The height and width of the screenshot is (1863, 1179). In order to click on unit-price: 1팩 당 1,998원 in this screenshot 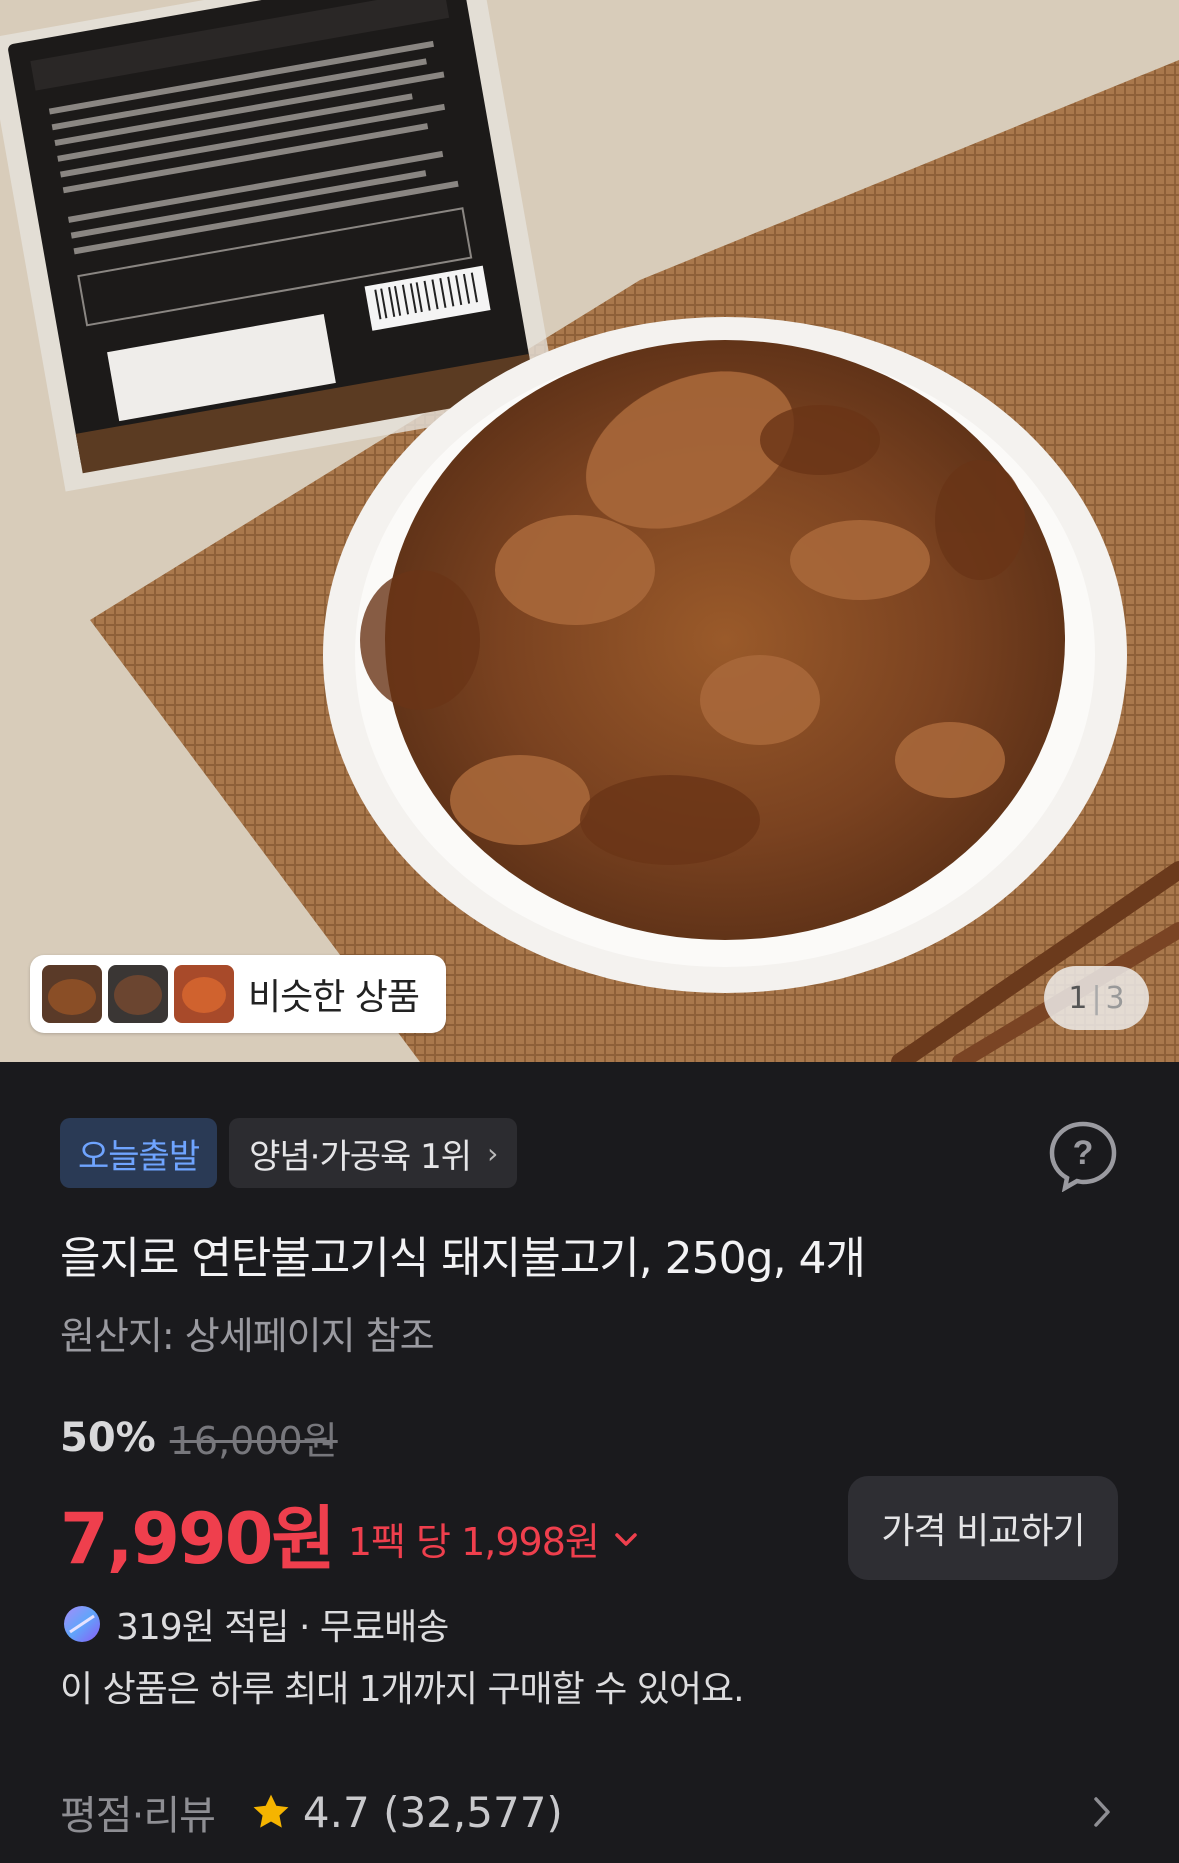, I will do `click(474, 1538)`.